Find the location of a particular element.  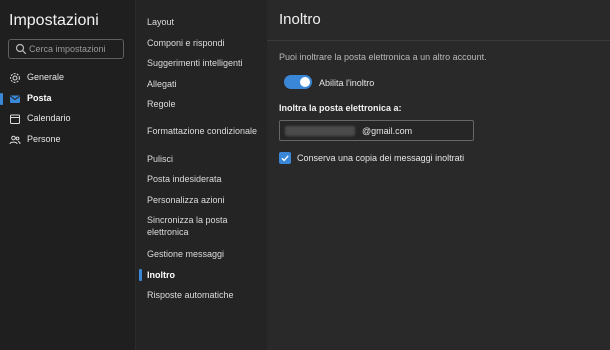

keep-copy-checkbox is located at coordinates (285, 158).